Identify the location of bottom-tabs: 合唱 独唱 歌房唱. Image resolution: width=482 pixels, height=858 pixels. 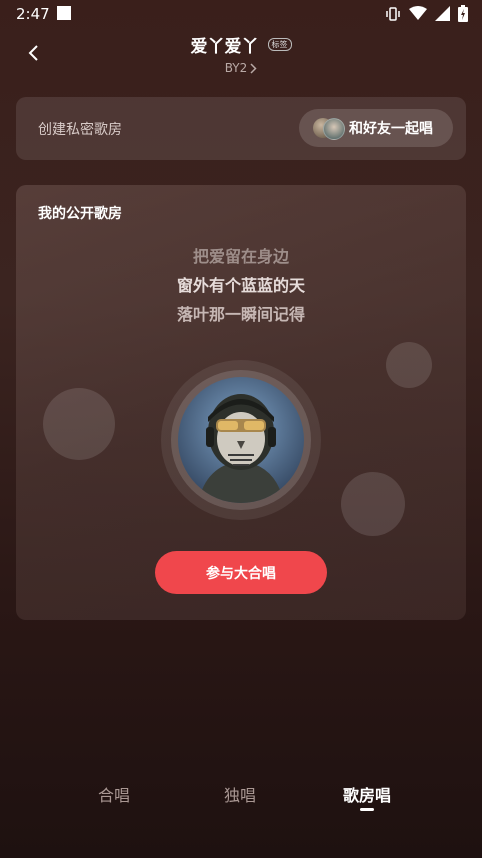
(241, 802).